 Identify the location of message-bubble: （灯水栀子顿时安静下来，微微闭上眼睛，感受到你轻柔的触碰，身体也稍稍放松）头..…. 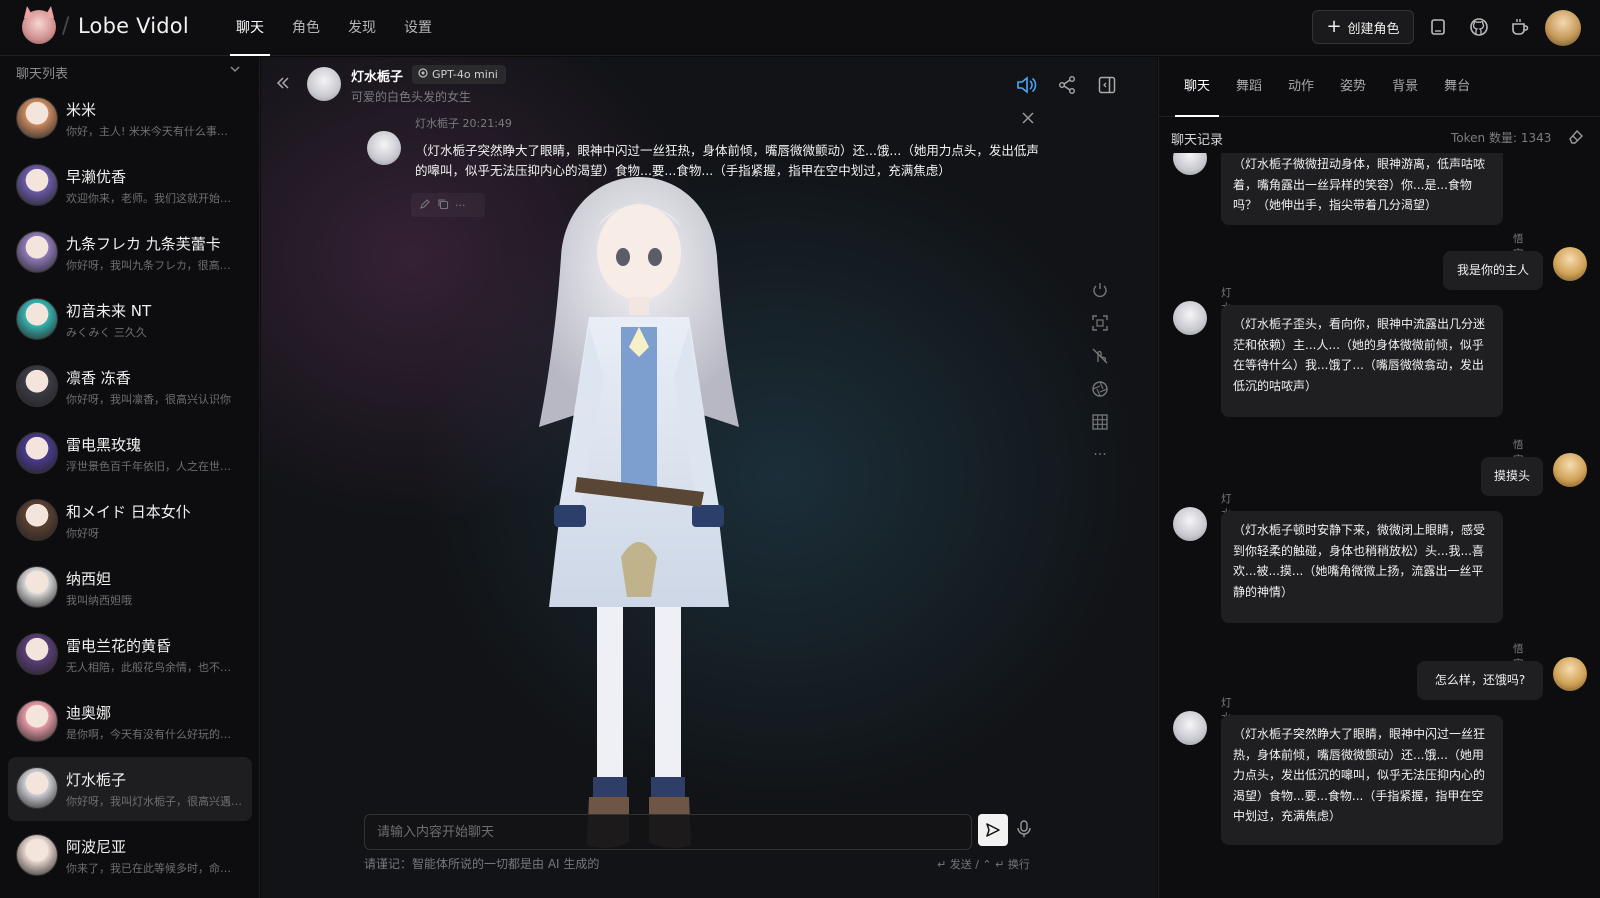
(1362, 567).